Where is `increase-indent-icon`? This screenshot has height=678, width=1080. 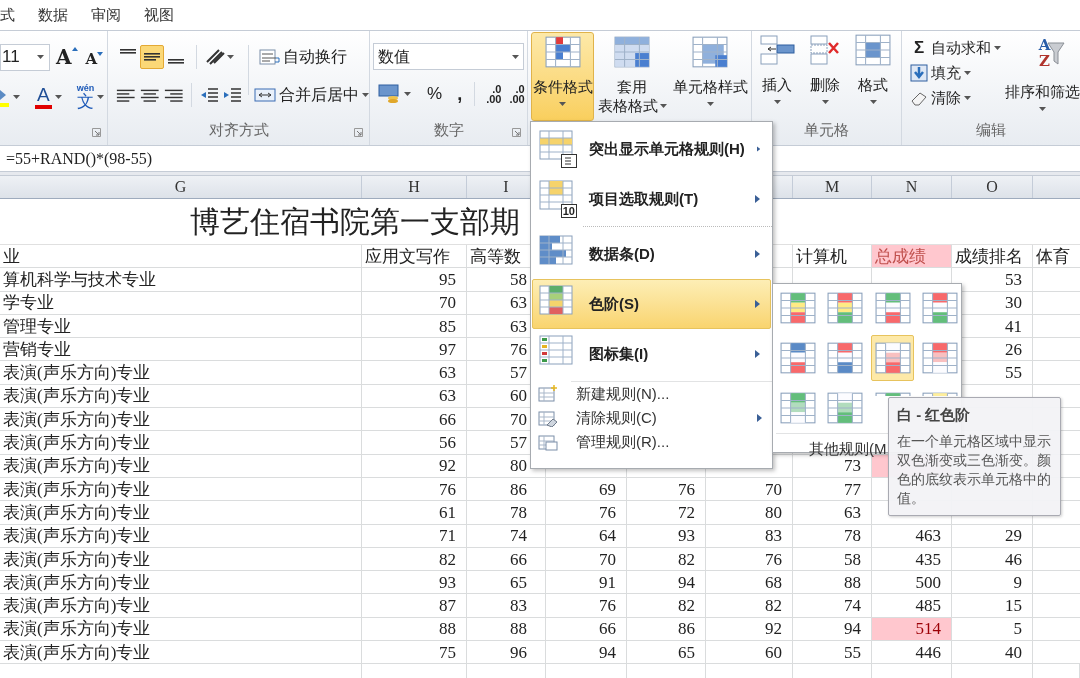 increase-indent-icon is located at coordinates (232, 95).